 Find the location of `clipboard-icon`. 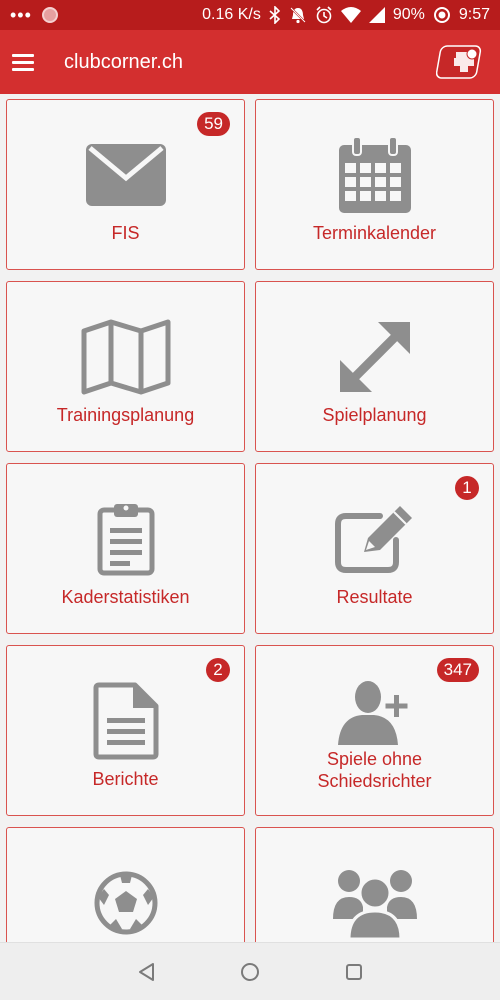

clipboard-icon is located at coordinates (126, 539).